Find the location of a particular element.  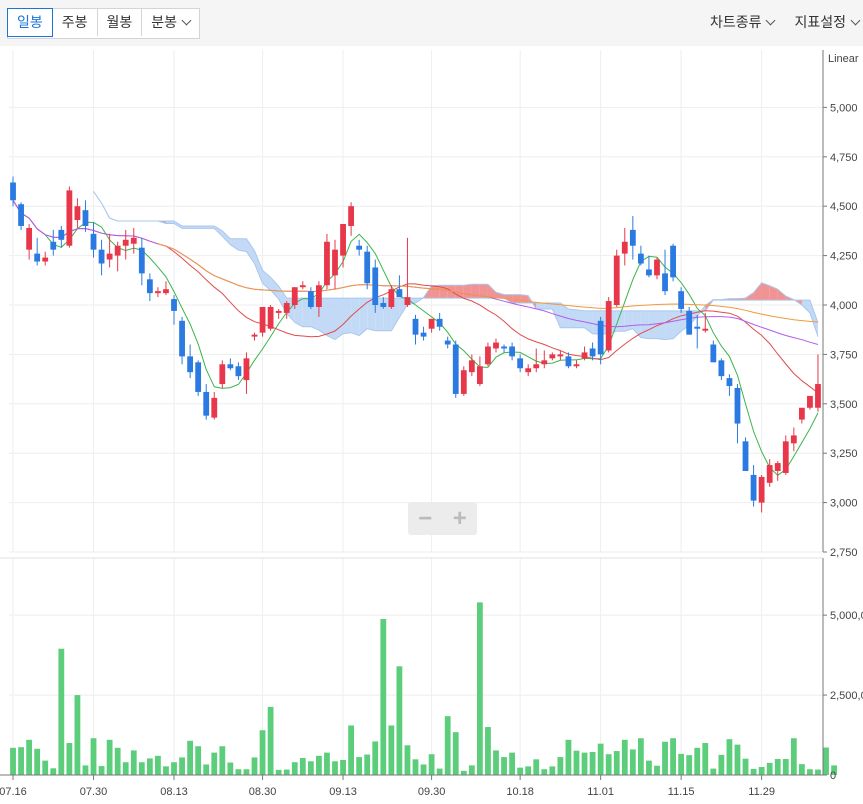

time-tick-label: 08.13 is located at coordinates (174, 792).